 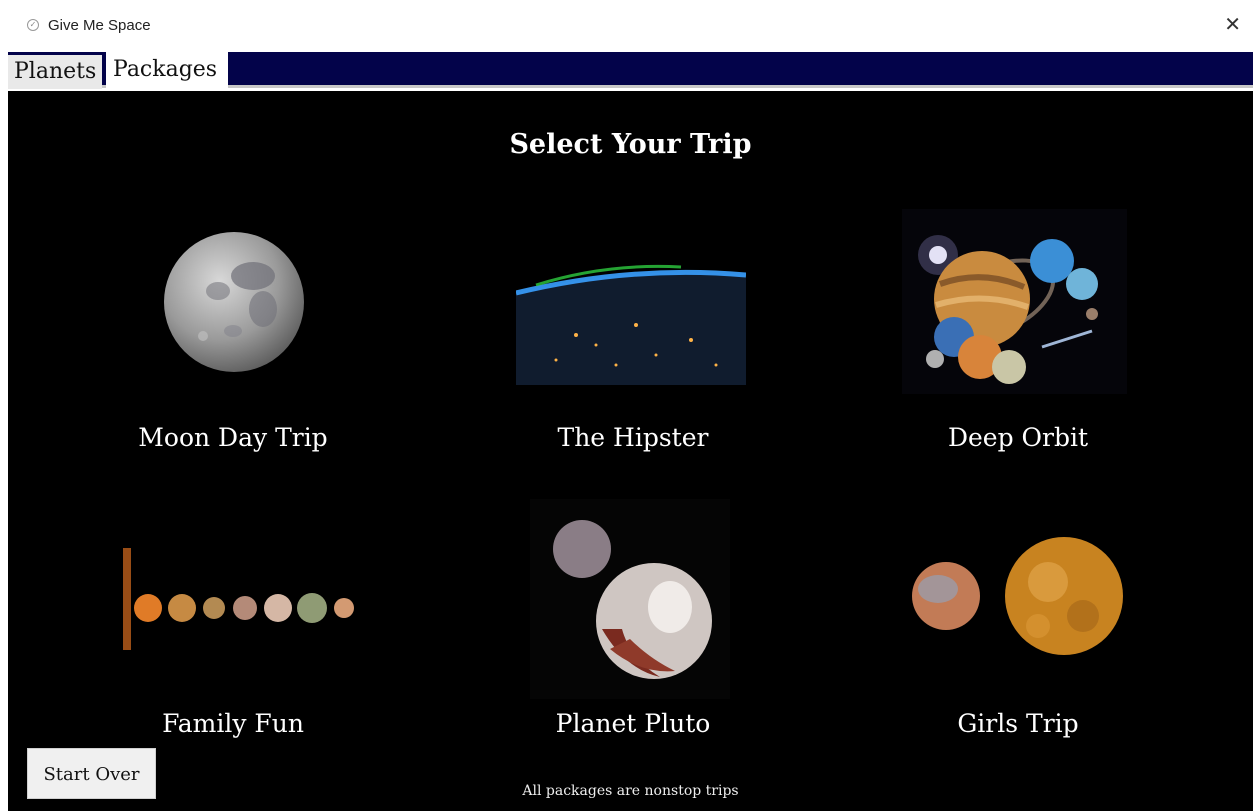 What do you see at coordinates (233, 437) in the screenshot?
I see `package-label: Moon Day Trip` at bounding box center [233, 437].